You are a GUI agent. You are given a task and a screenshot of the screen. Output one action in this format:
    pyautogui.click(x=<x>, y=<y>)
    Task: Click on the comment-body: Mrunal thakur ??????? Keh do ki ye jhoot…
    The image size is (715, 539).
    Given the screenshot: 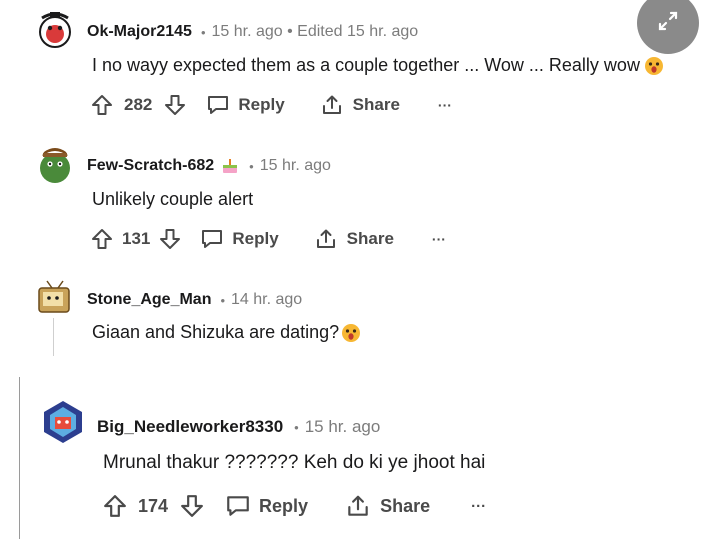 What is the action you would take?
    pyautogui.click(x=294, y=463)
    